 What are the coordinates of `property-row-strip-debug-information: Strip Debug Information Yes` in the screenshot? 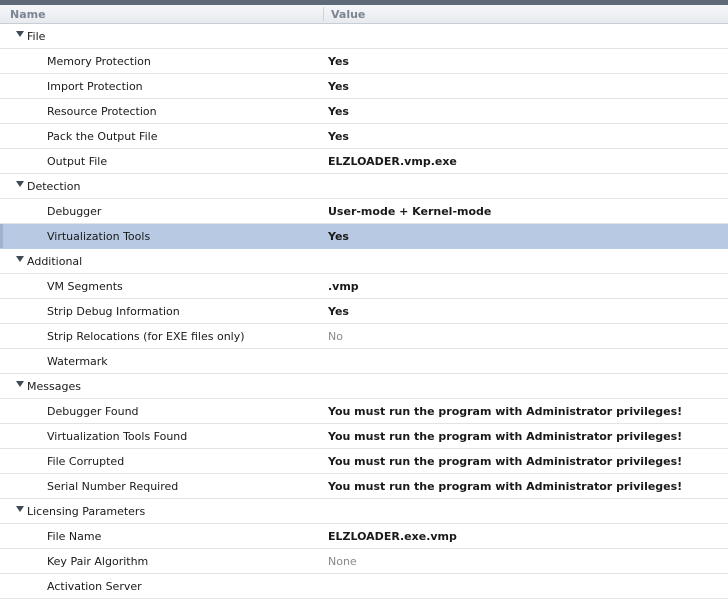 It's located at (364, 311).